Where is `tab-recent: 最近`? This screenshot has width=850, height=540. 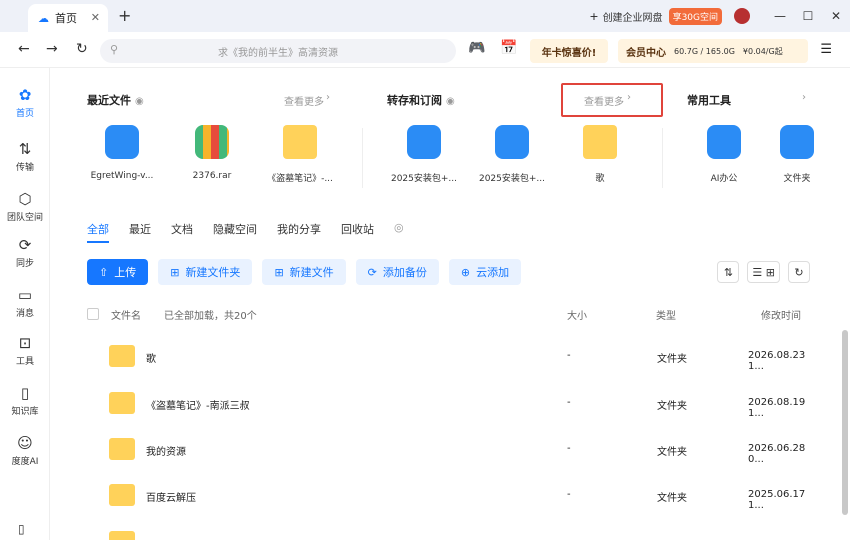
tab-recent: 最近 is located at coordinates (140, 232).